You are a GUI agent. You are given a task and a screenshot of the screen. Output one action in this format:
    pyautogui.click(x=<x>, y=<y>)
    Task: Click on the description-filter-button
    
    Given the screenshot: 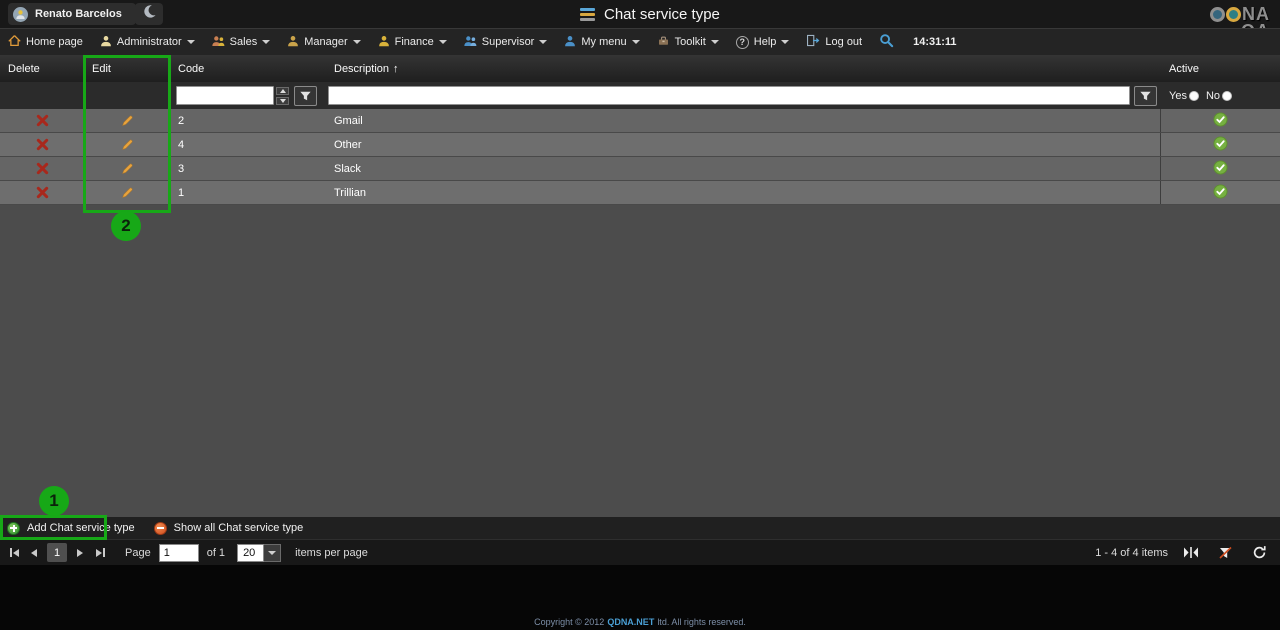 What is the action you would take?
    pyautogui.click(x=1145, y=95)
    